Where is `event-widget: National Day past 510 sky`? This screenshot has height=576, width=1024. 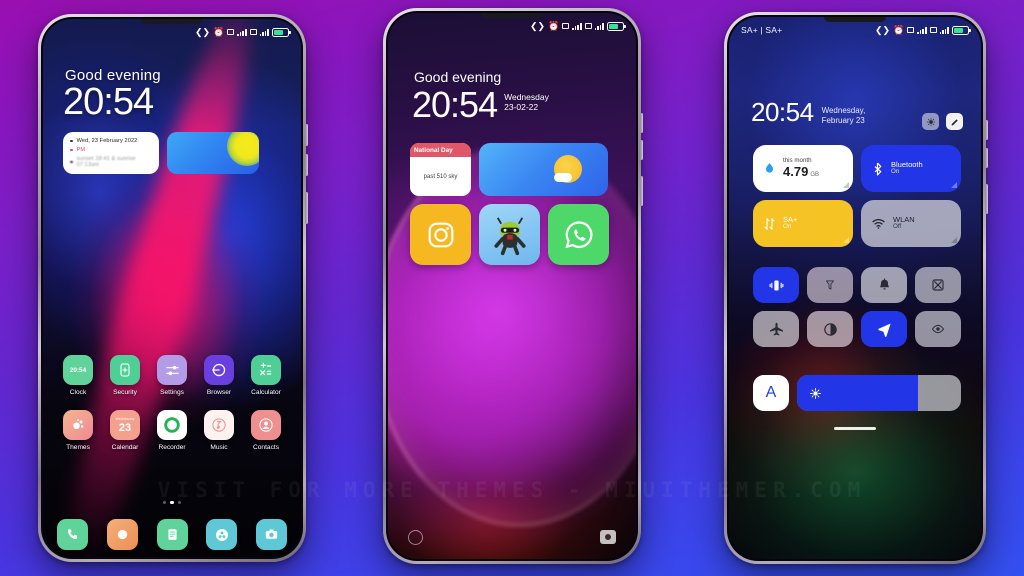 event-widget: National Day past 510 sky is located at coordinates (440, 169).